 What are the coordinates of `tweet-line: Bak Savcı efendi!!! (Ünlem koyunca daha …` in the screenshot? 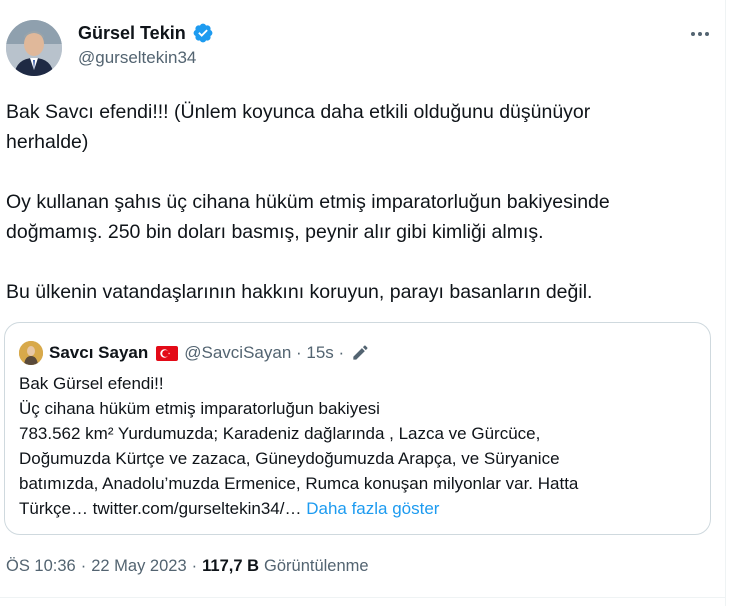 It's located at (298, 112).